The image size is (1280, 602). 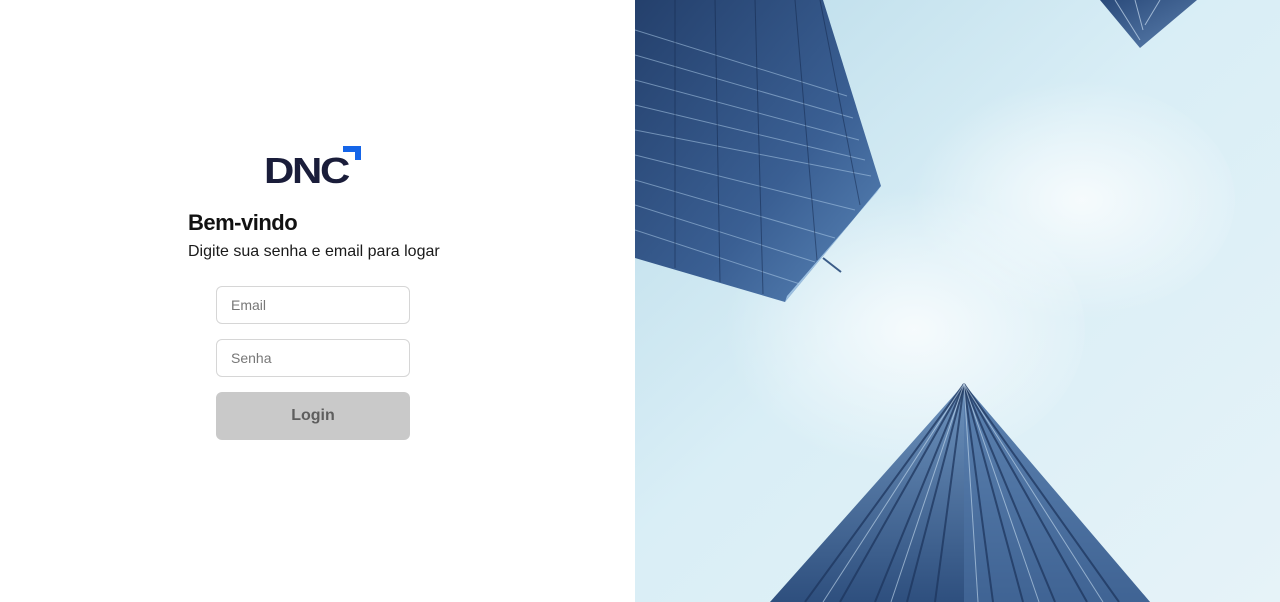 I want to click on page-title: Bem-vindo, so click(x=243, y=222).